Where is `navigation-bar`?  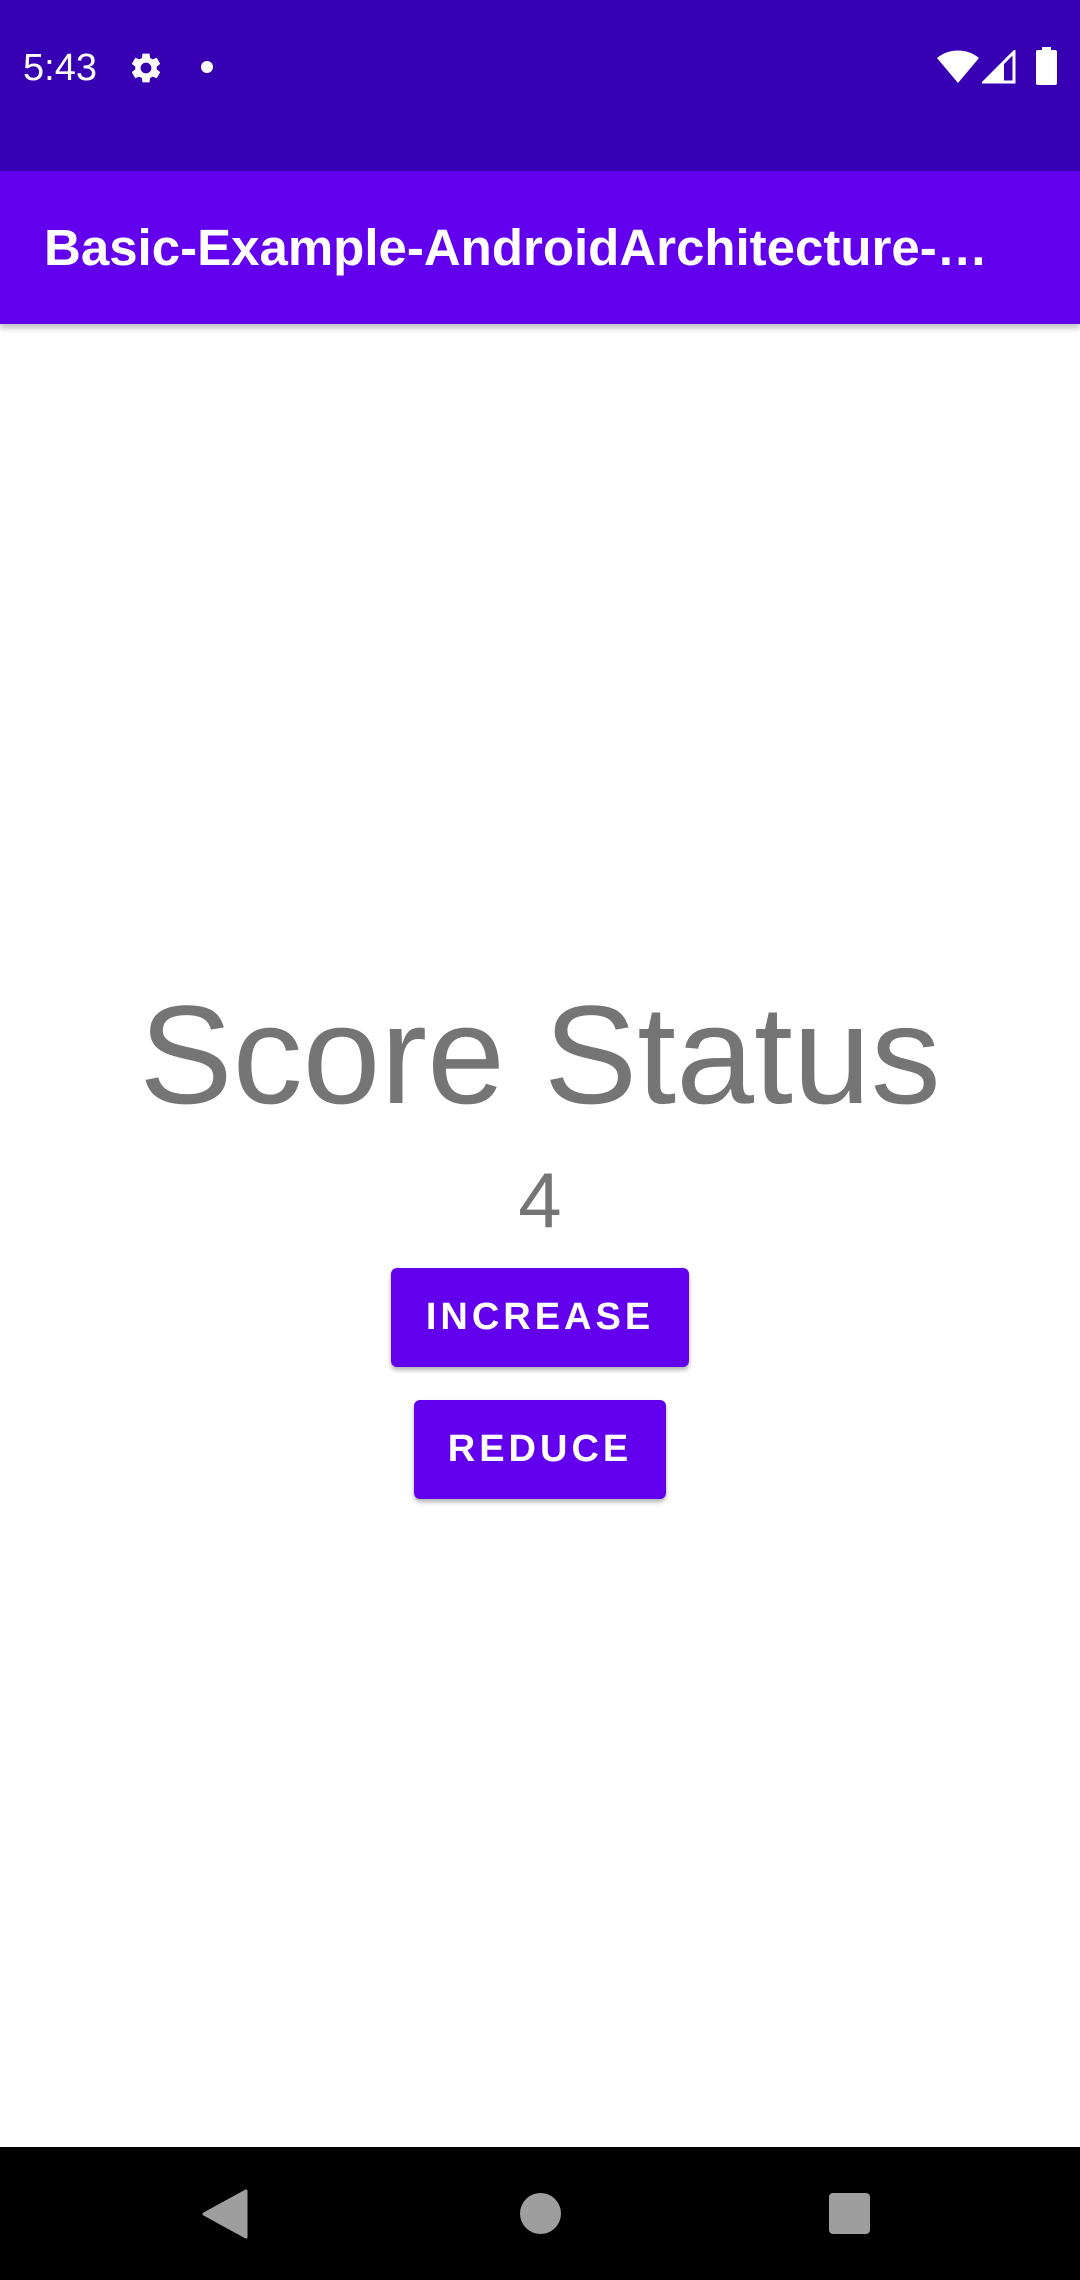
navigation-bar is located at coordinates (540, 2213).